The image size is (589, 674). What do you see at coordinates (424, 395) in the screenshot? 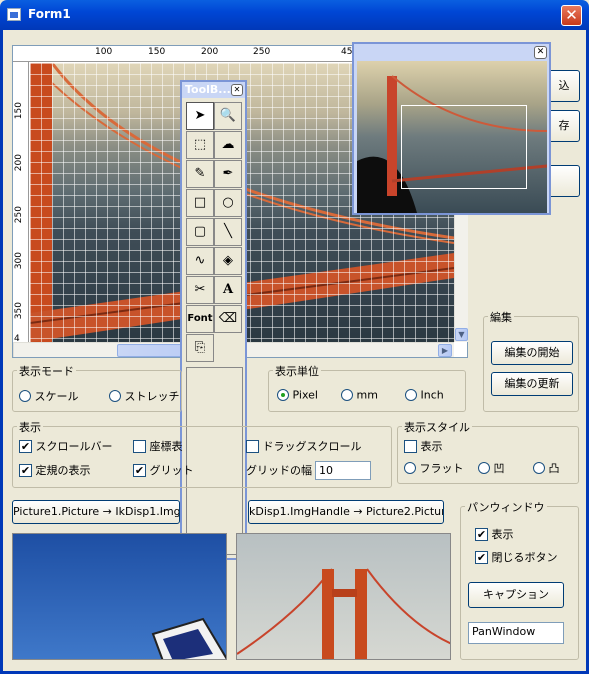
I see `radio-inch: Inch` at bounding box center [424, 395].